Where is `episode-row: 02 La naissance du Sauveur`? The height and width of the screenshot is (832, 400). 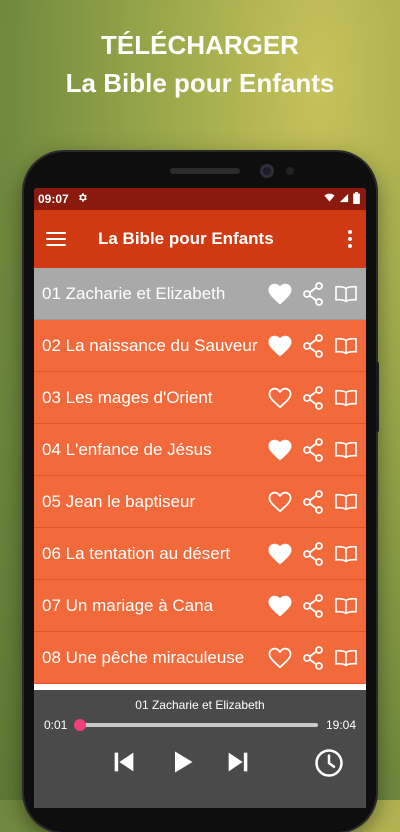
episode-row: 02 La naissance du Sauveur is located at coordinates (200, 346).